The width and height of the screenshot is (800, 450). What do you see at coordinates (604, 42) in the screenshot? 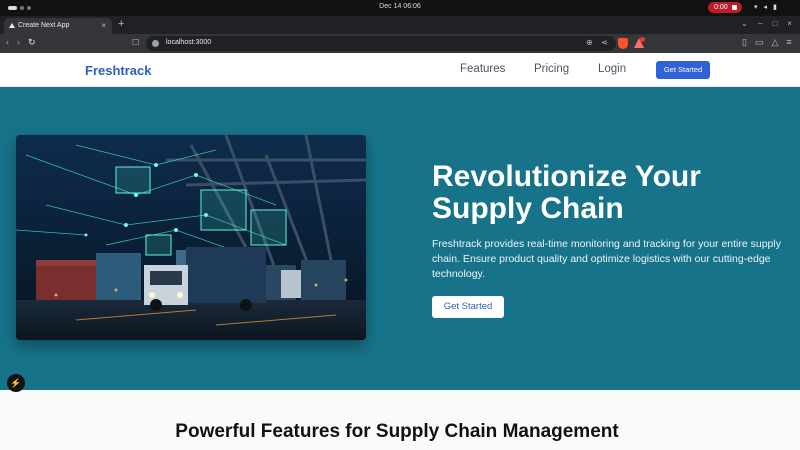
I see `share-icon: ⋖` at bounding box center [604, 42].